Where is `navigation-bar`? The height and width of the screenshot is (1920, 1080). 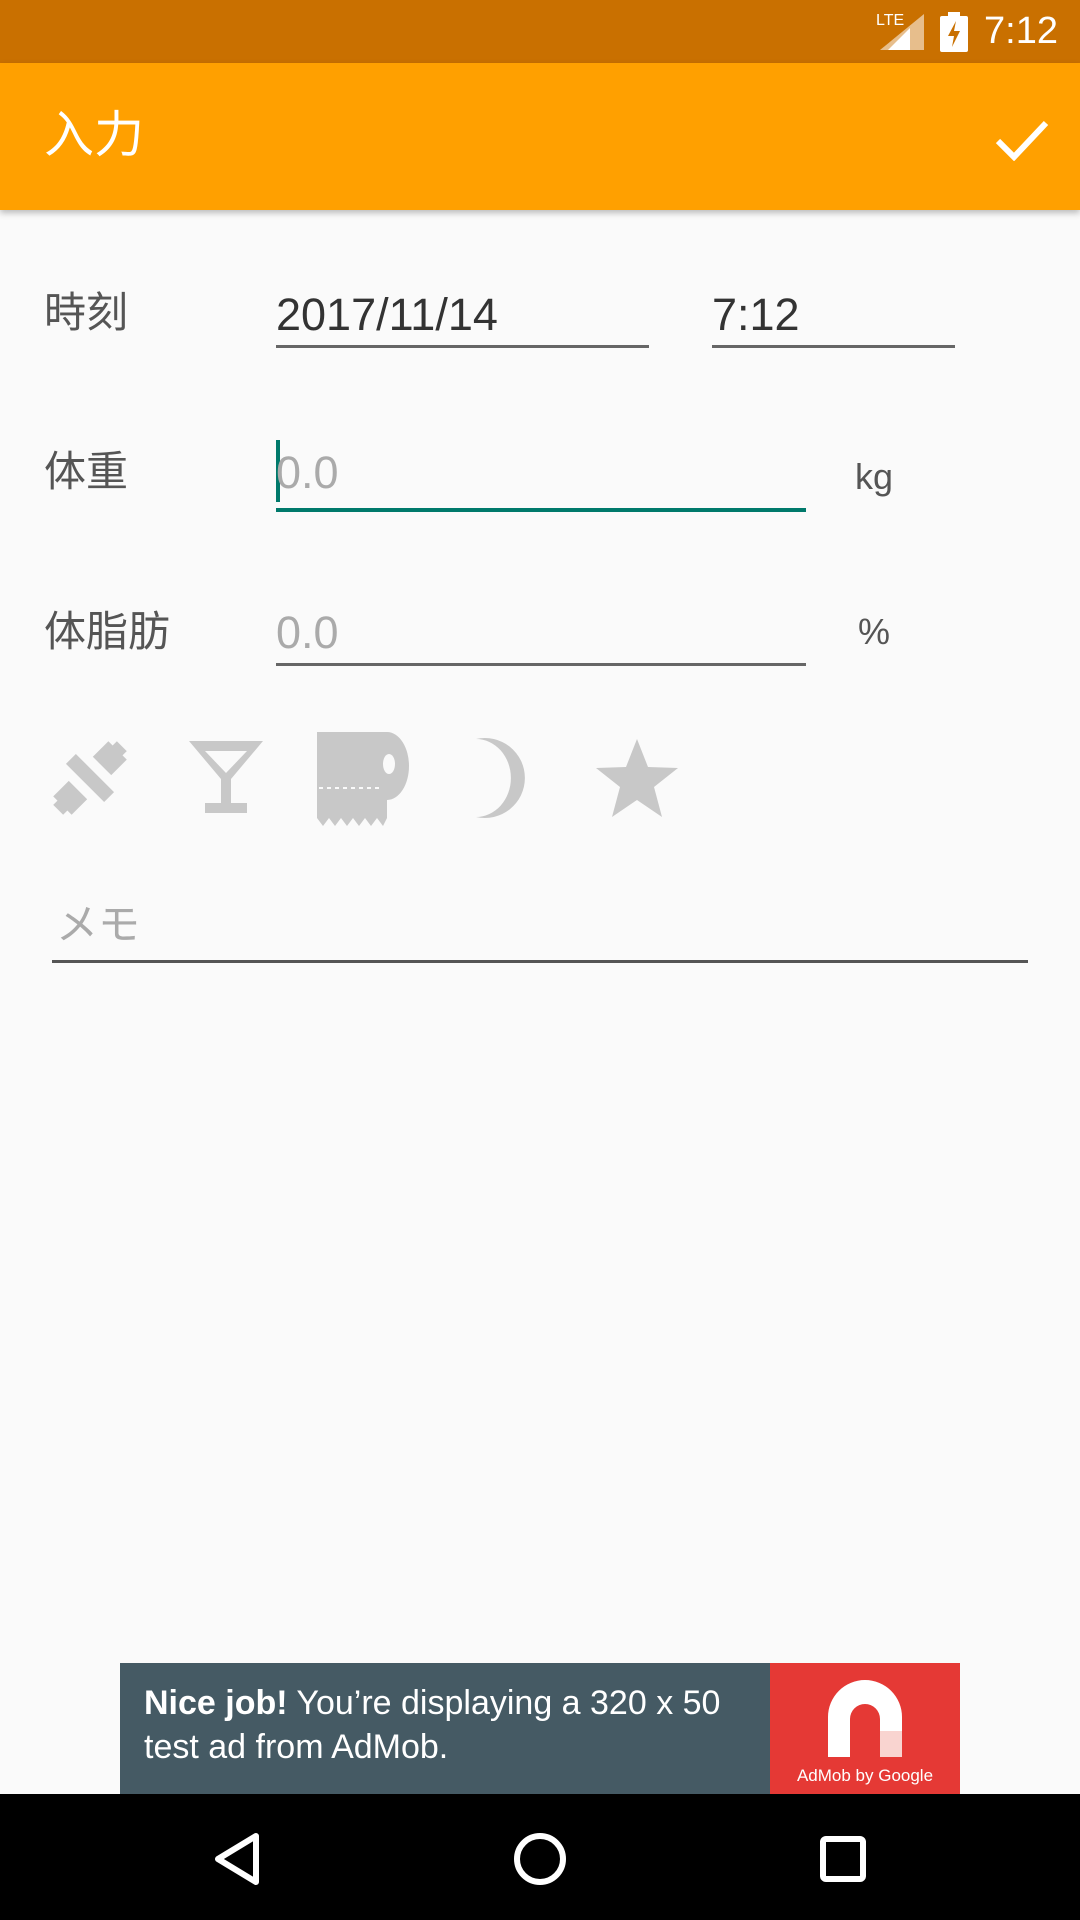
navigation-bar is located at coordinates (540, 1857).